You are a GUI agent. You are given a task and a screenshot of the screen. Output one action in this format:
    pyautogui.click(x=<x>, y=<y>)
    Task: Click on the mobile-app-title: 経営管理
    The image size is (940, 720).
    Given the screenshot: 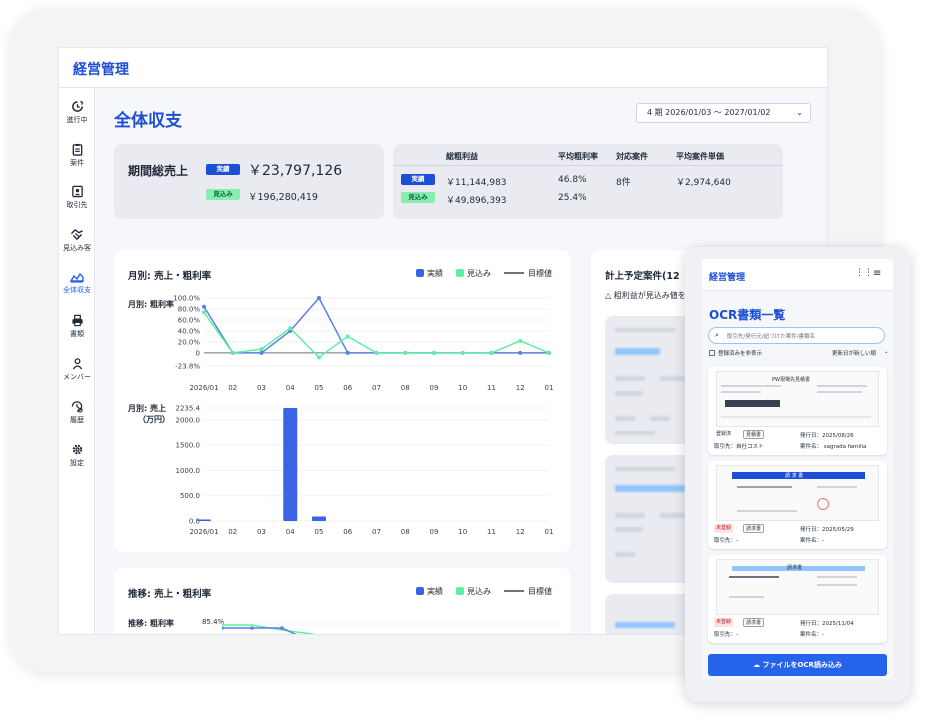 What is the action you would take?
    pyautogui.click(x=727, y=278)
    